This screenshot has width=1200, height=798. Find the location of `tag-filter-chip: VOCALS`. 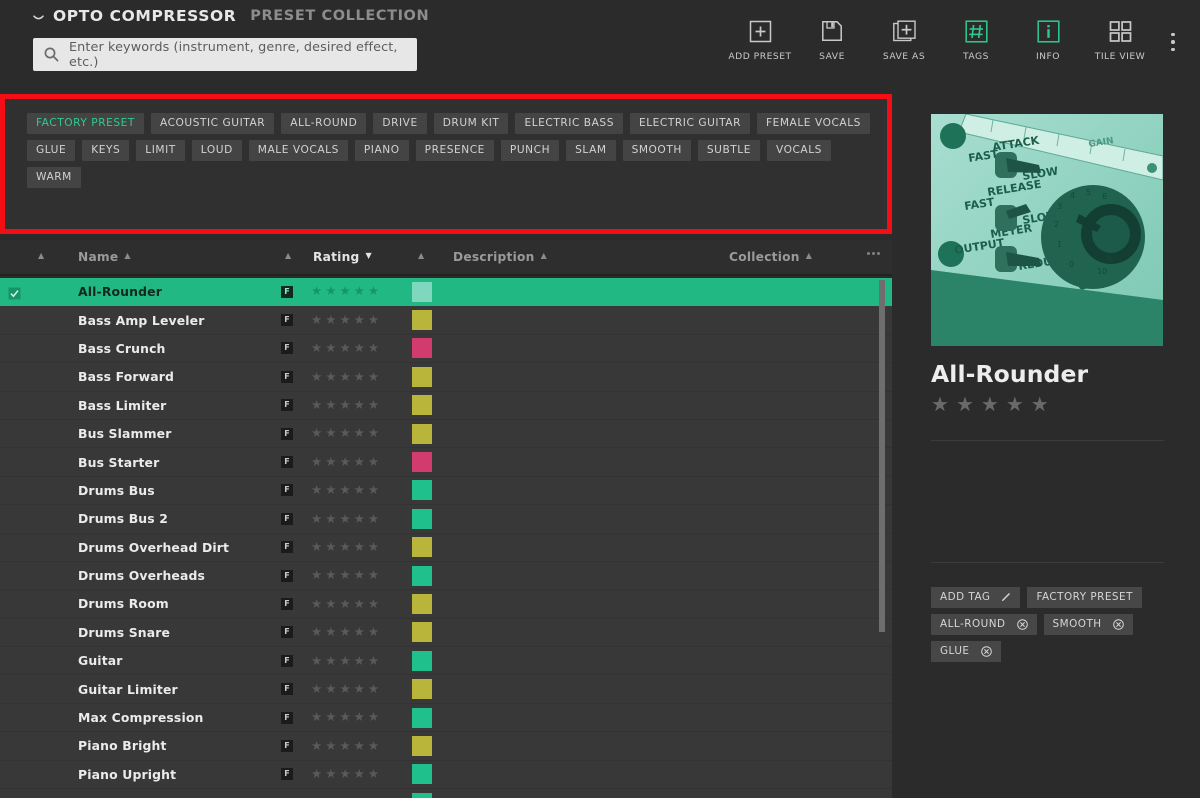

tag-filter-chip: VOCALS is located at coordinates (798, 151).